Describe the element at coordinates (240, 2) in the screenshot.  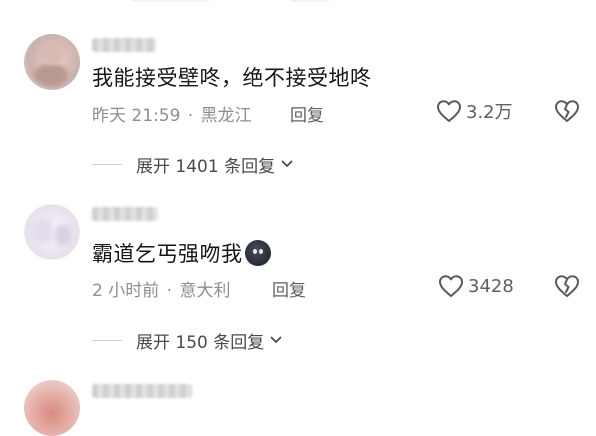
I see `previous-comment-remnant` at that location.